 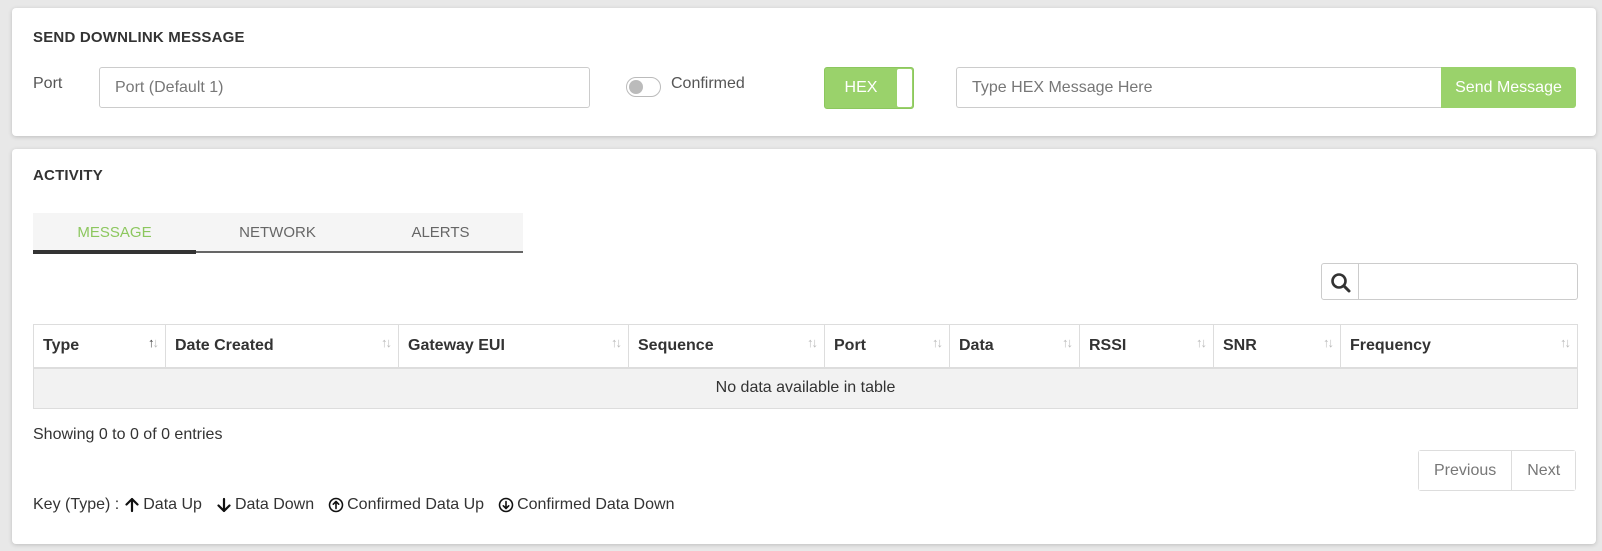 I want to click on circle-arrow-down-icon, so click(x=506, y=505).